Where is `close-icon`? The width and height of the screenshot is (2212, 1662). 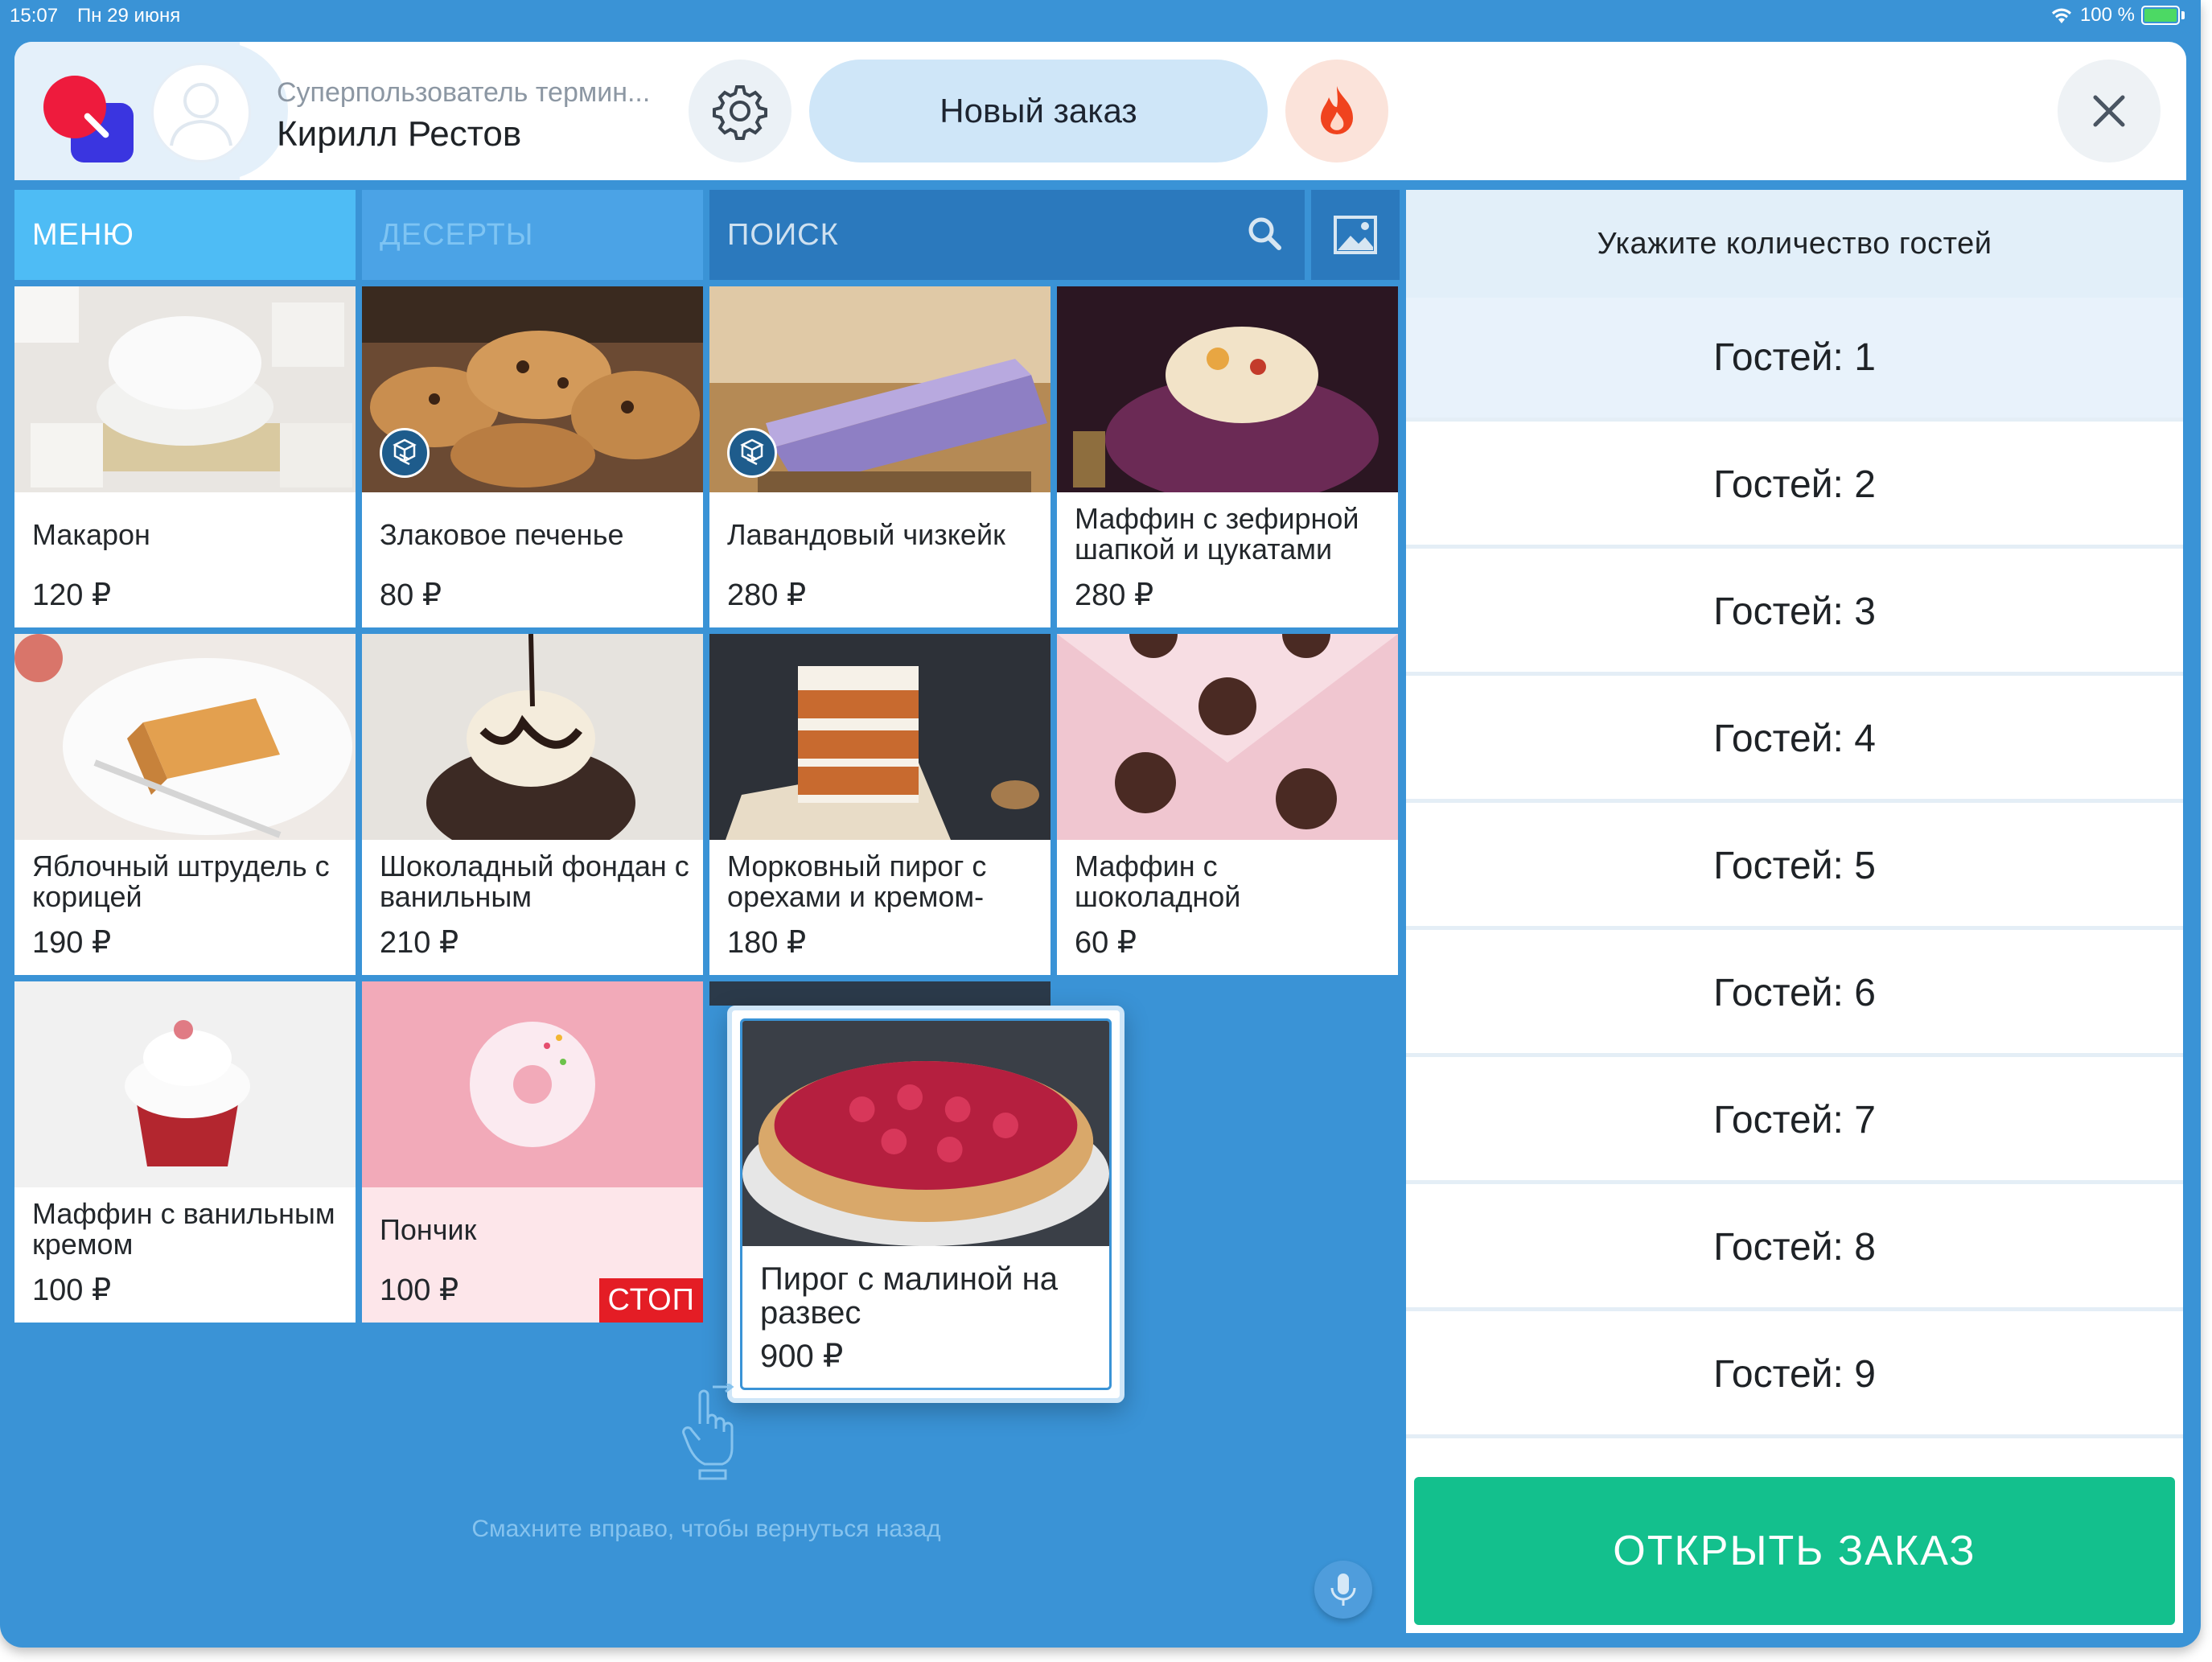
close-icon is located at coordinates (2109, 111).